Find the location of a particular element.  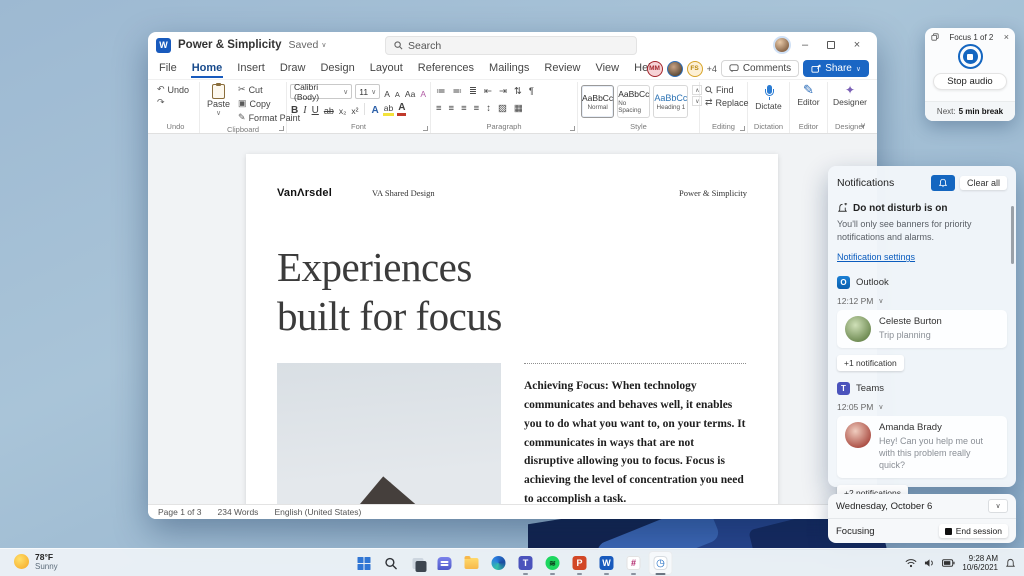

change-case-button: Aa is located at coordinates (410, 92).